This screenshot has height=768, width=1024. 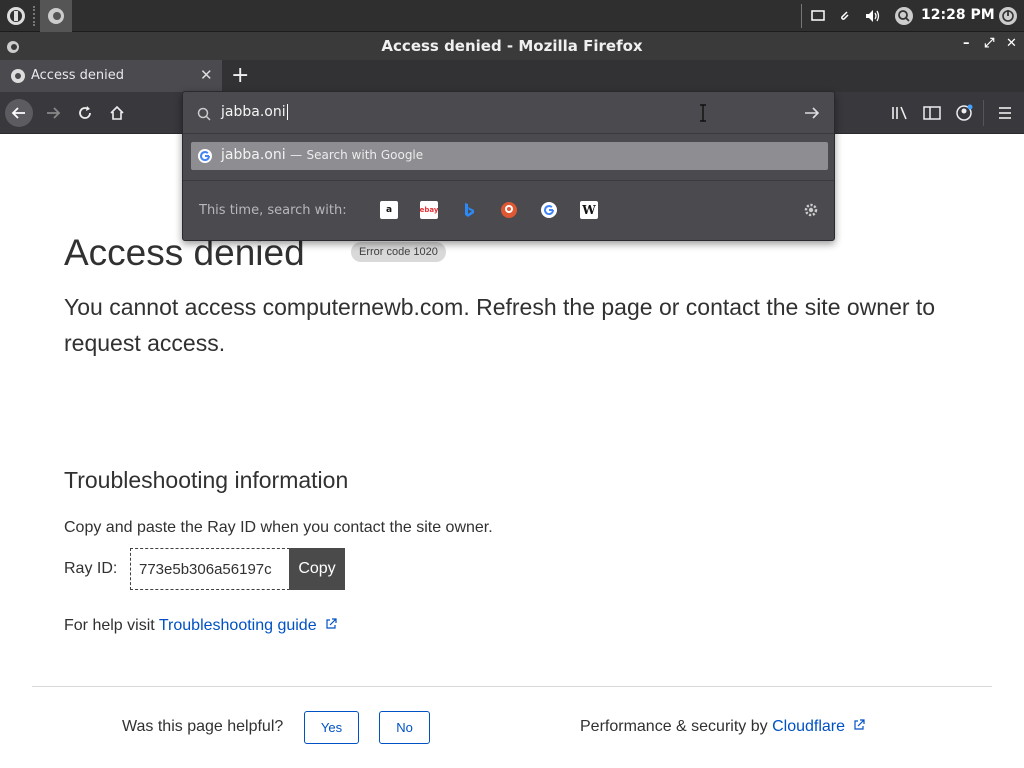 I want to click on duckduckgo-icon, so click(x=509, y=210).